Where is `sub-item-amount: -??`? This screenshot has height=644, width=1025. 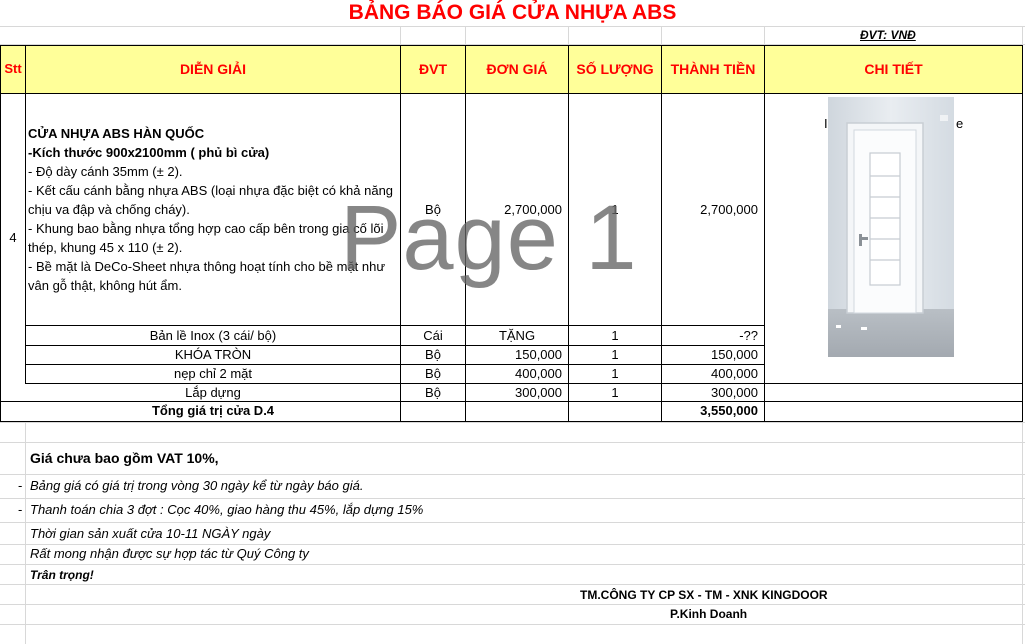 sub-item-amount: -?? is located at coordinates (748, 335).